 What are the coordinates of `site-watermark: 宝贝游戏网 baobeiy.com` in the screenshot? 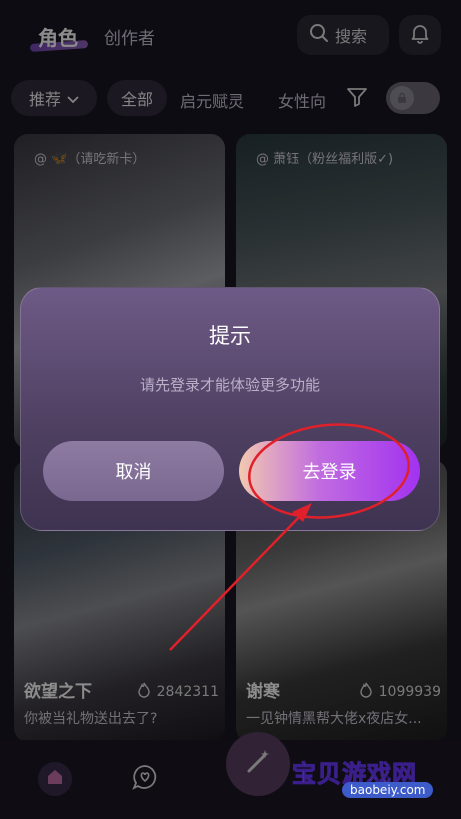 It's located at (371, 780).